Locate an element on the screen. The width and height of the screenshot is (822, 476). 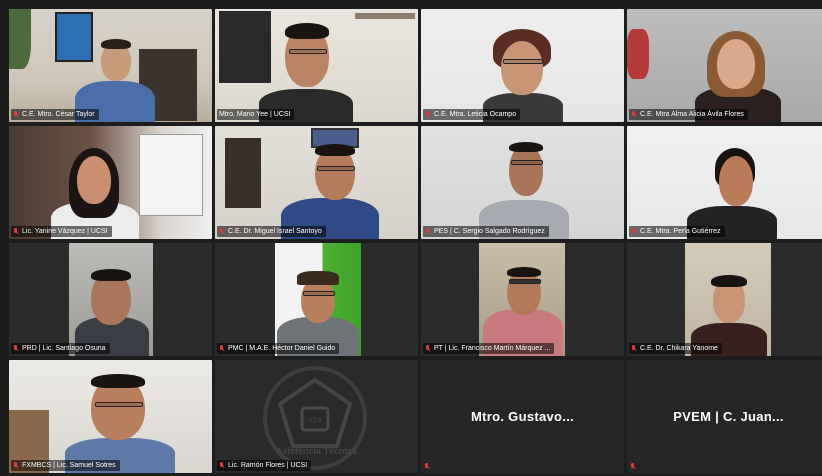
participant-name: PES | C. Sergio Salgado Rodríguez is located at coordinates (489, 231).